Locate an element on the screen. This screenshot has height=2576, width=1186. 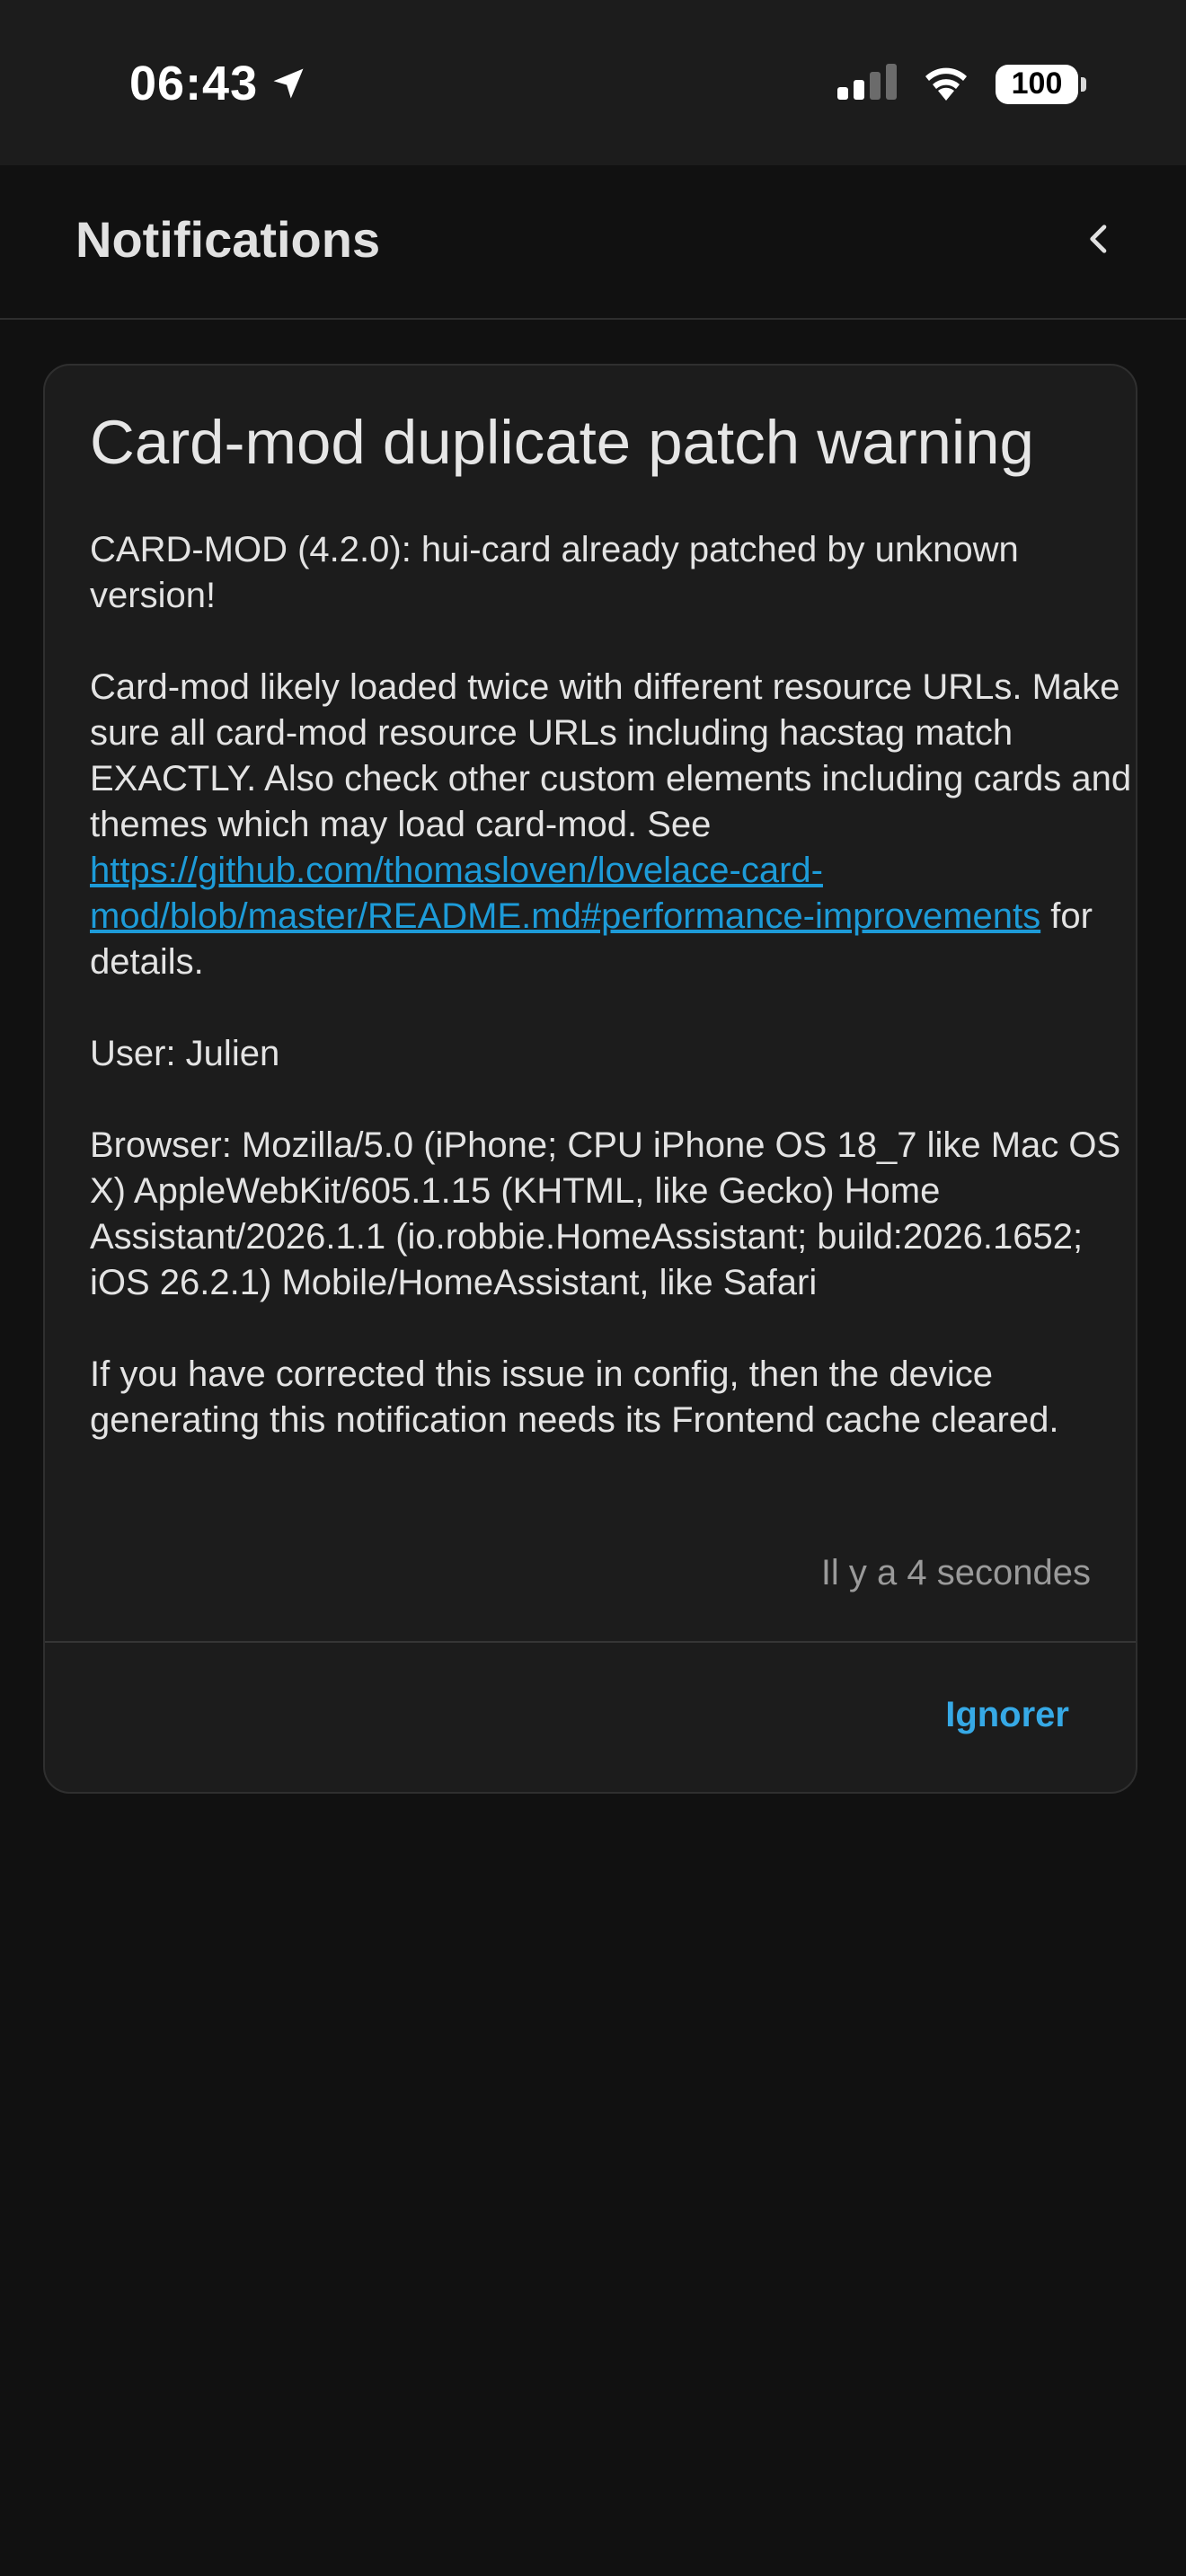
notification-timestamp: Il y a 4 secondes is located at coordinates (955, 1572).